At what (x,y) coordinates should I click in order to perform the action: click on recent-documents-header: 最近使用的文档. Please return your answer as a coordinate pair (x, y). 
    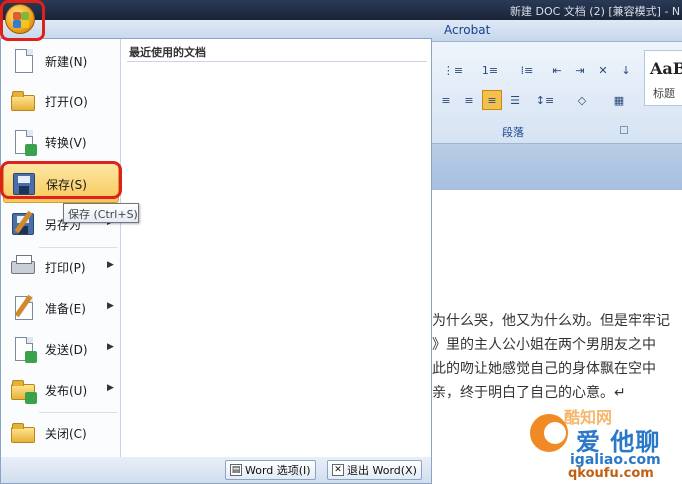
    Looking at the image, I should click on (167, 52).